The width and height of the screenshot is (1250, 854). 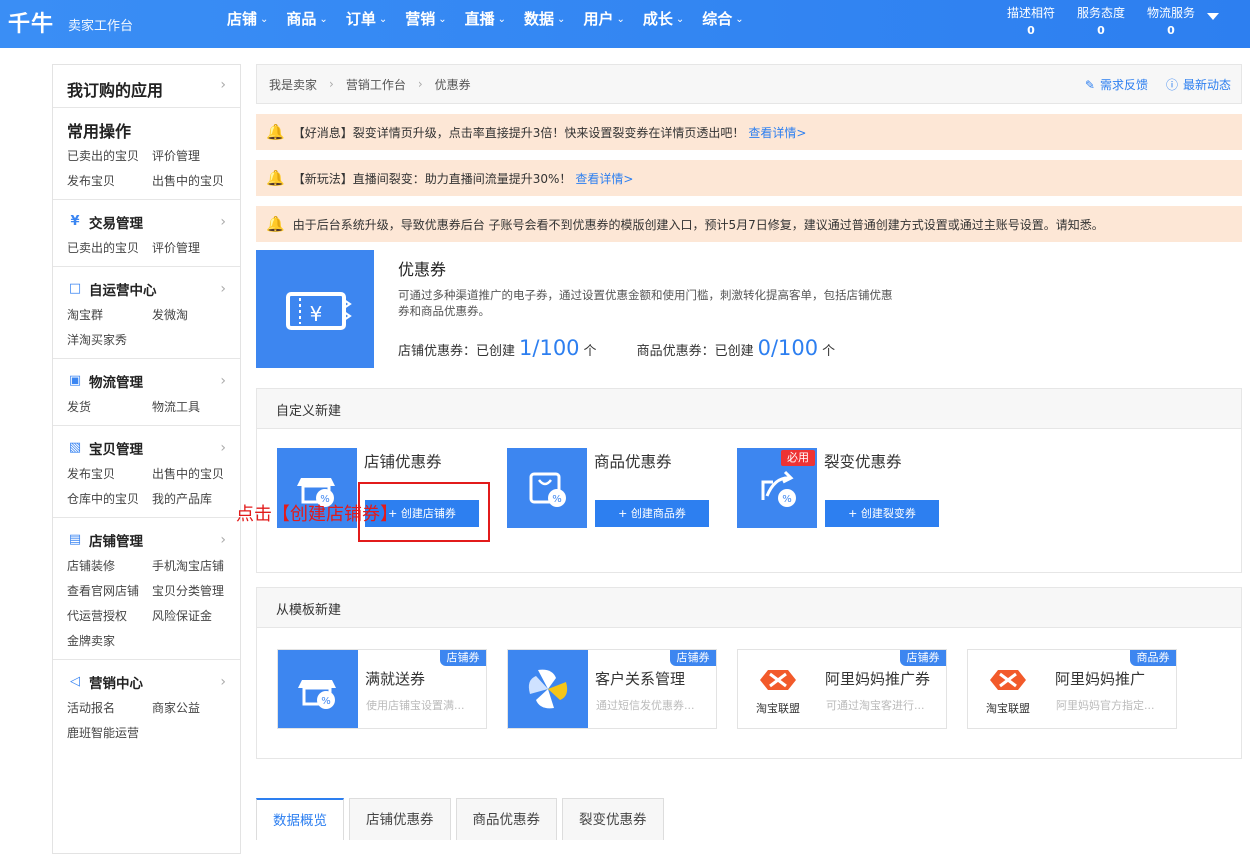 I want to click on sidebar-link: 宝贝分类管理, so click(x=197, y=590).